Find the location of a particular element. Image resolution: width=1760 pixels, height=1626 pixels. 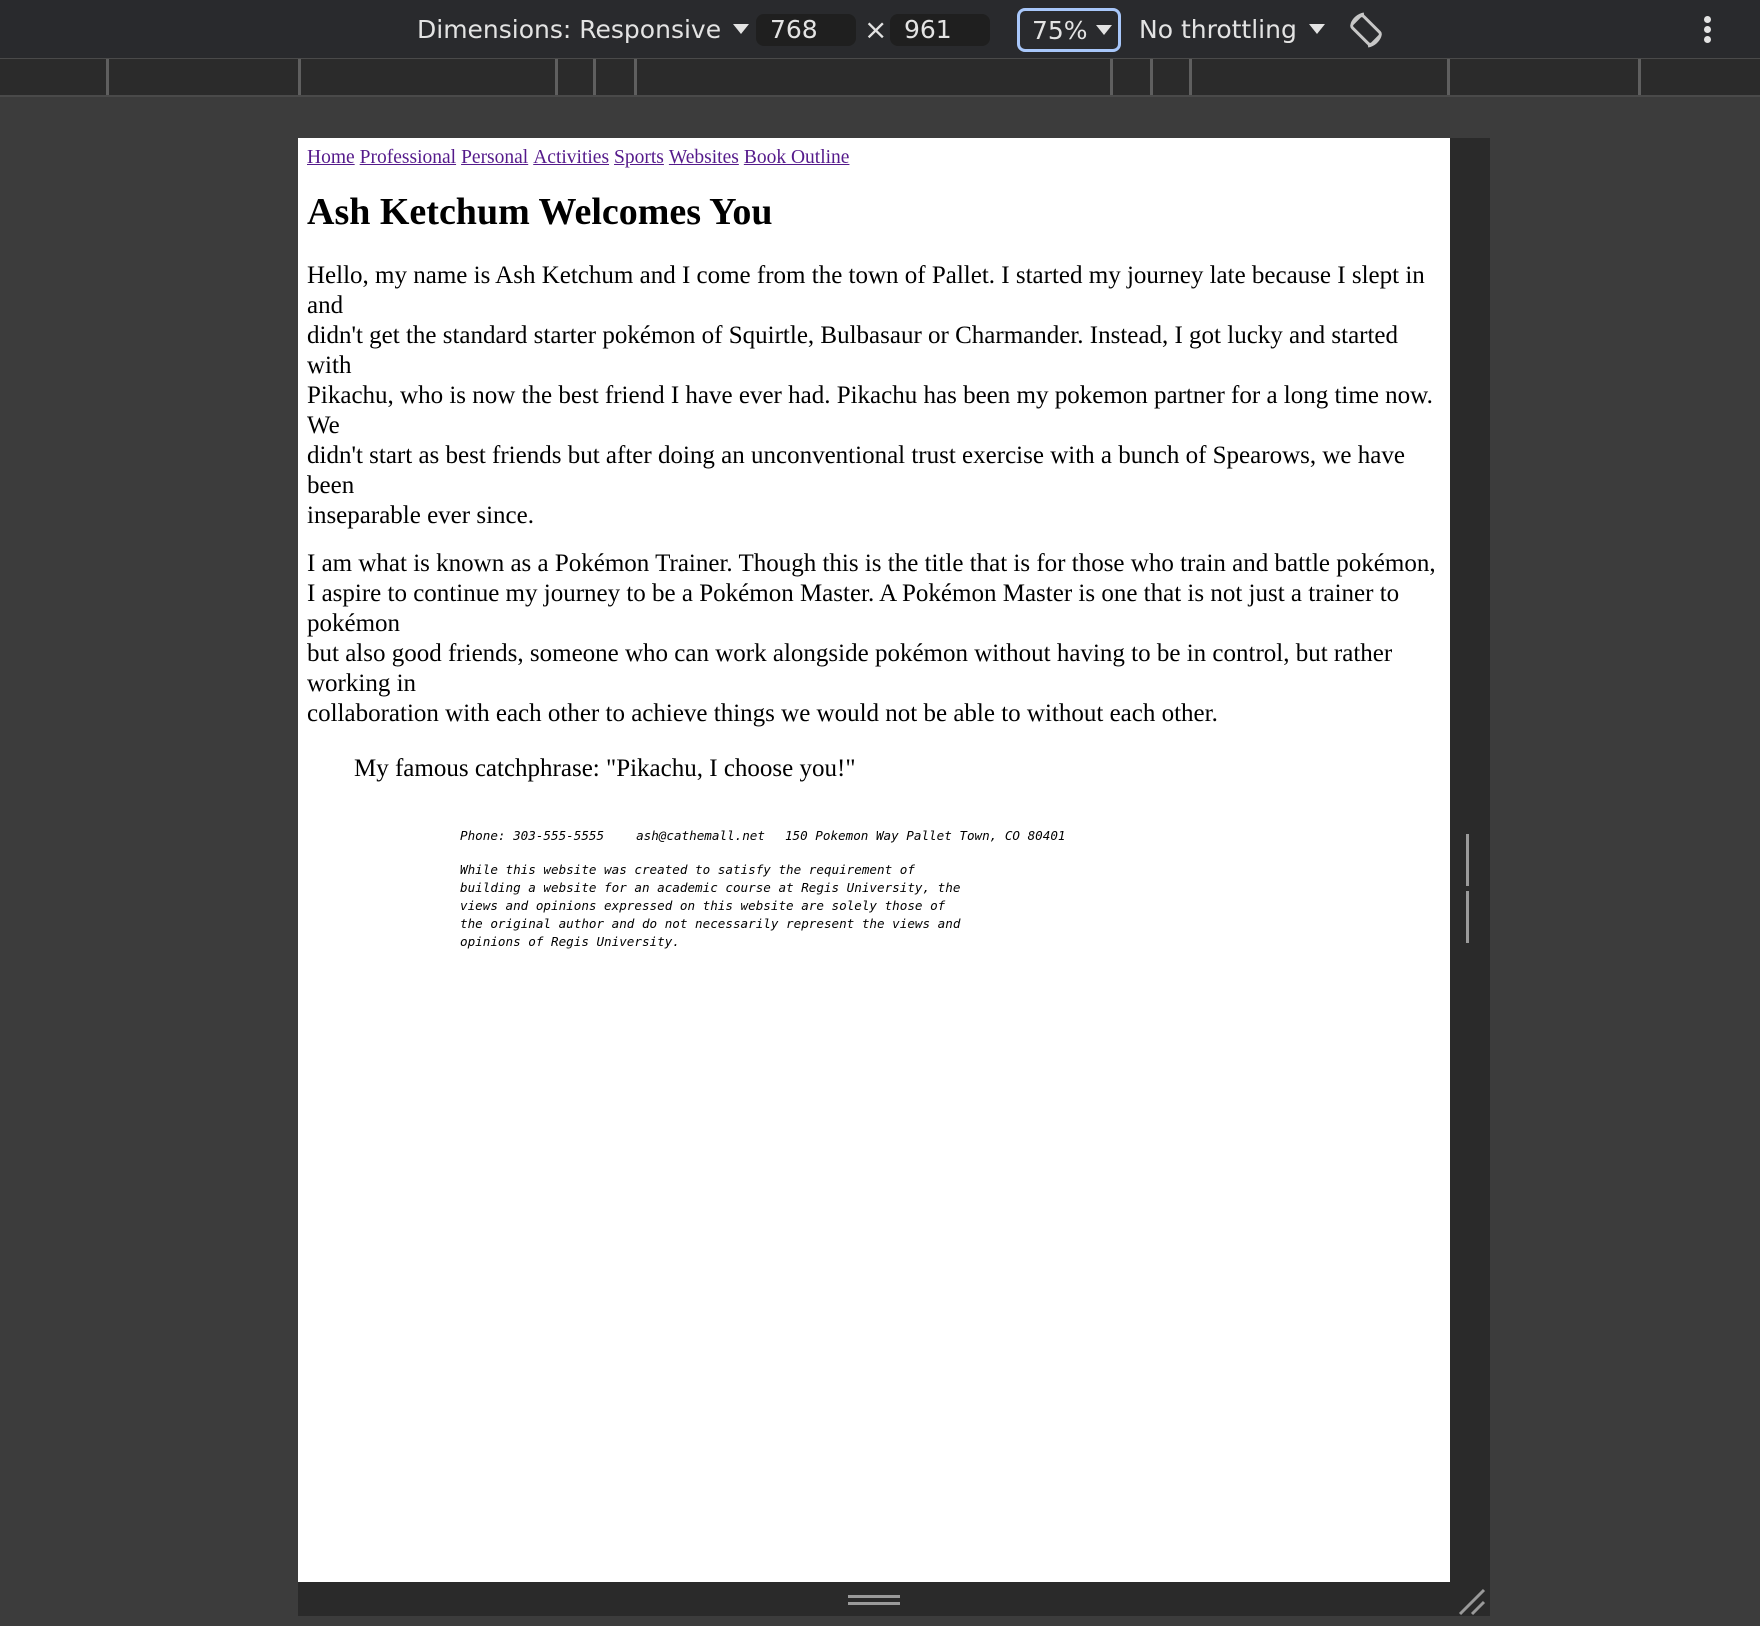

phone-number: Phone: 303-555-5555 is located at coordinates (532, 835).